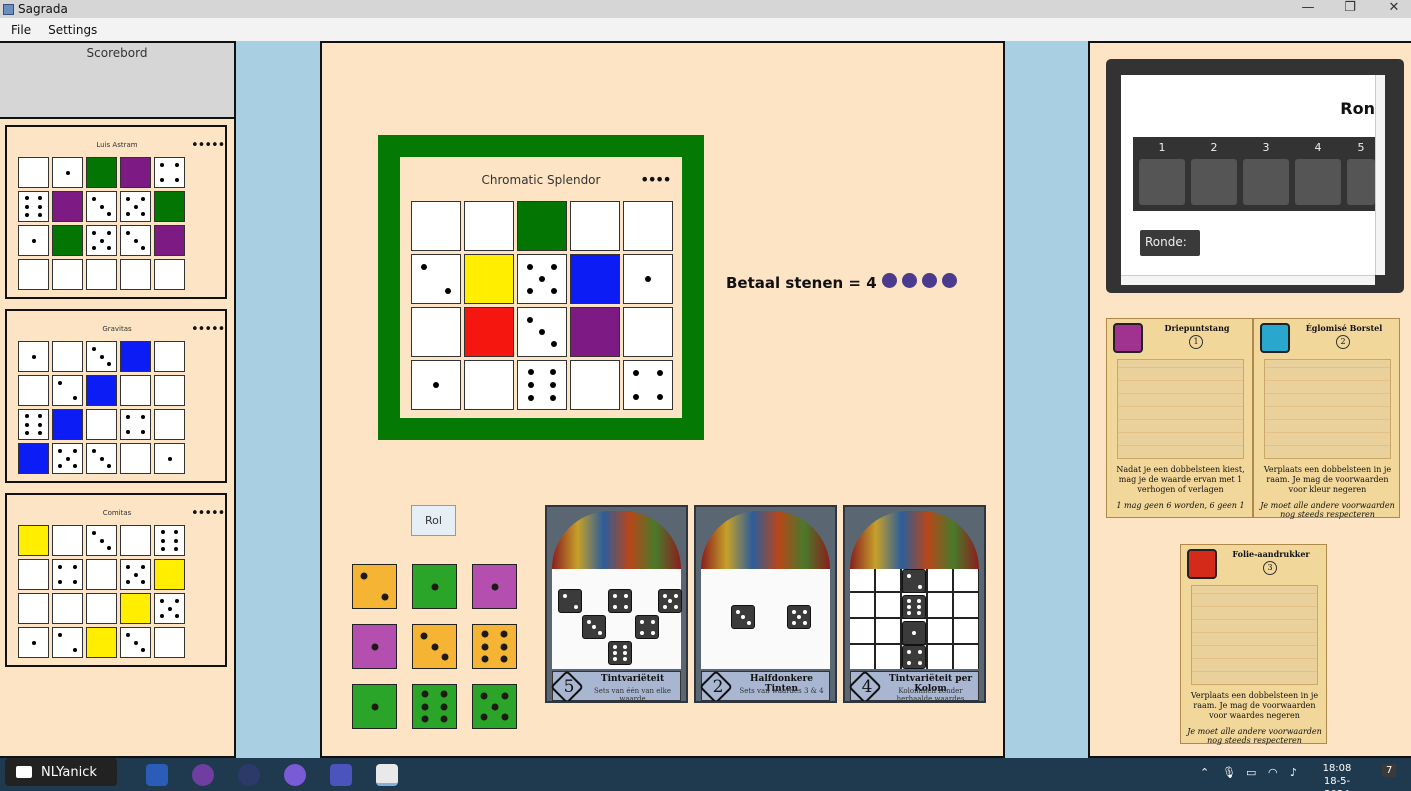 Image resolution: width=1411 pixels, height=791 pixels. I want to click on java-app-icon, so click(387, 775).